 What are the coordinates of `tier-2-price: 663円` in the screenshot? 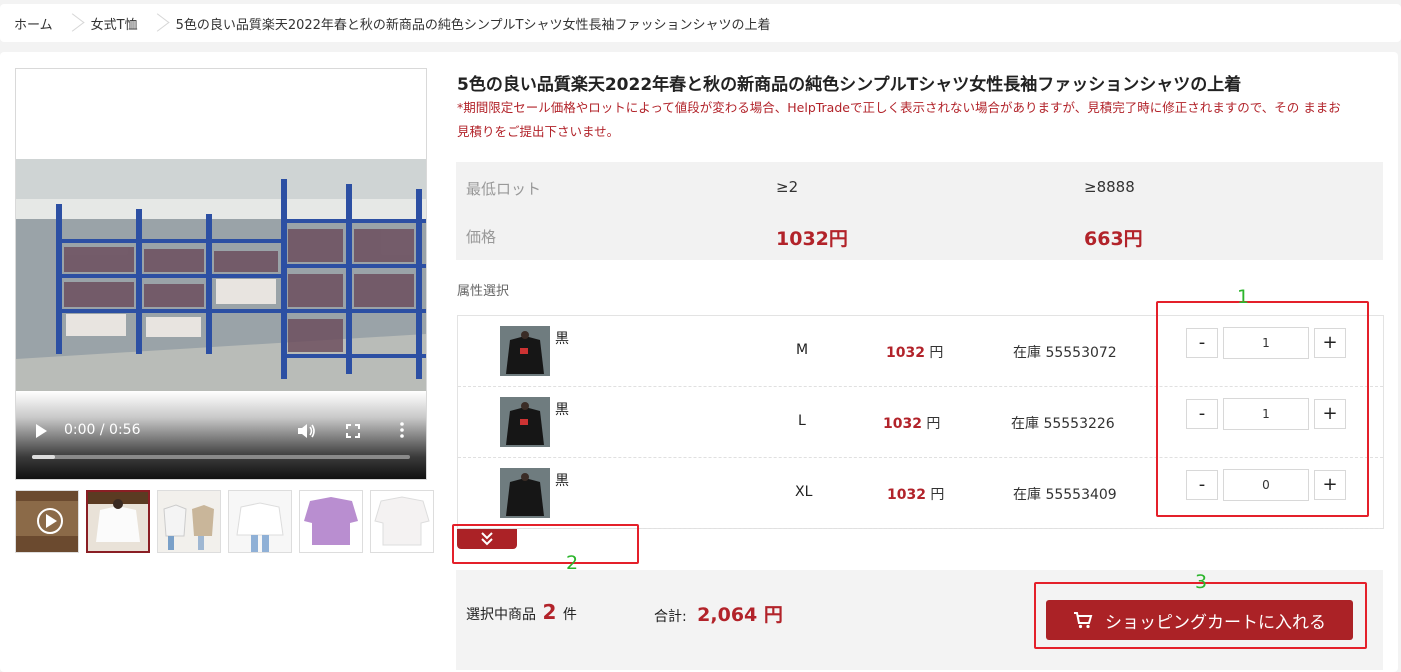 It's located at (1113, 239).